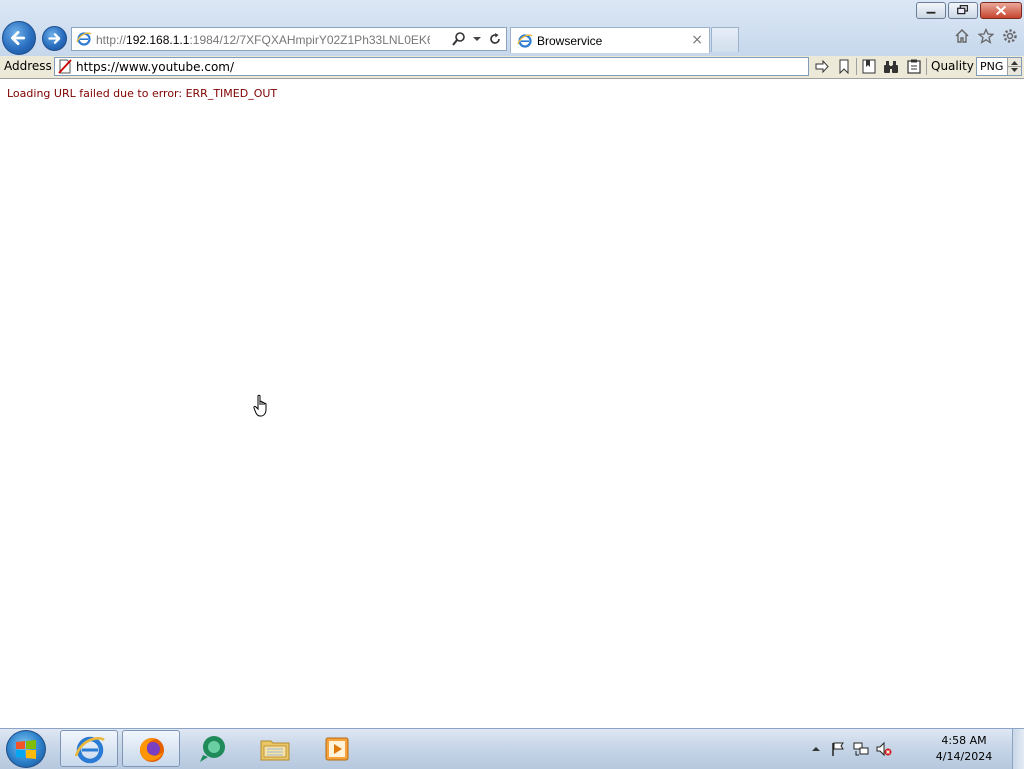 The image size is (1024, 769). Describe the element at coordinates (952, 66) in the screenshot. I see `quality-label: Quality` at that location.